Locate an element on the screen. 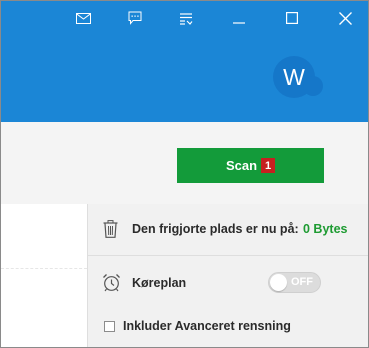 The height and width of the screenshot is (348, 369). scan-button-label: Scan is located at coordinates (241, 165).